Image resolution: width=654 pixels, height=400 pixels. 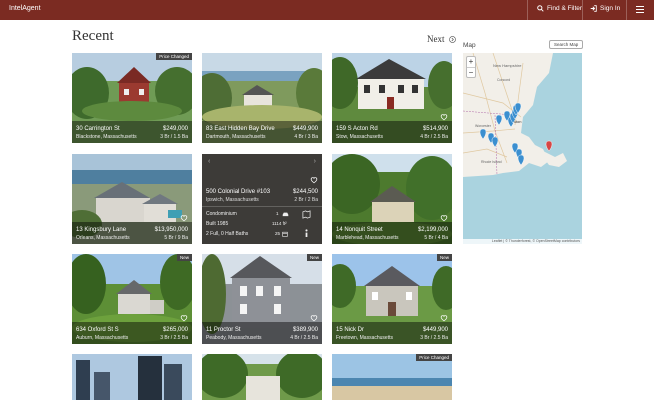 I want to click on listing-city: Orleans, Massachusetts, so click(x=103, y=238).